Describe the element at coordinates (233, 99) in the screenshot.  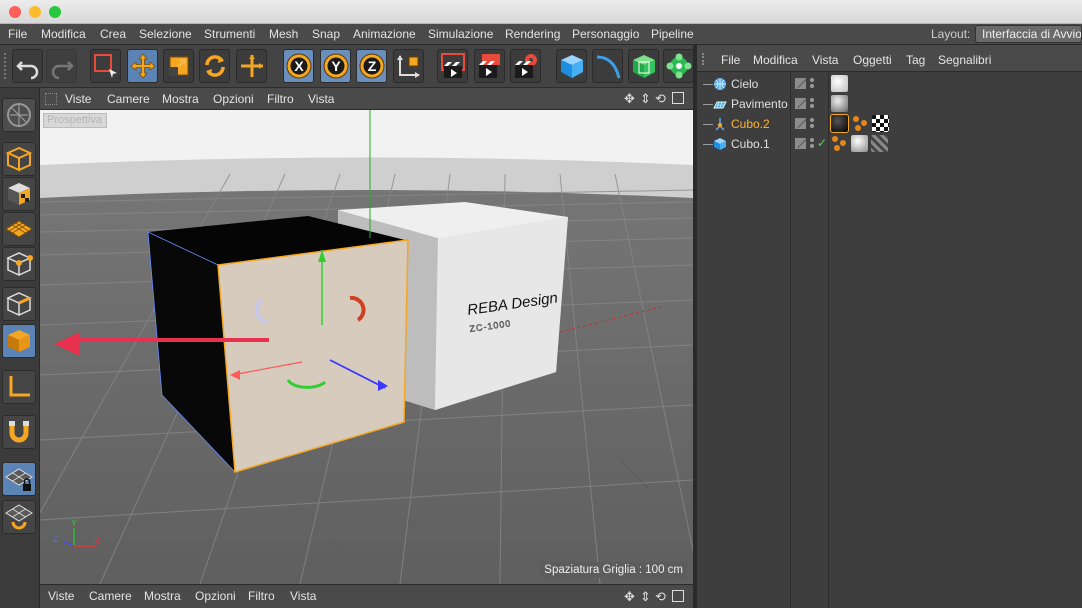
I see `viewport-menu-opzioni: Opzioni` at that location.